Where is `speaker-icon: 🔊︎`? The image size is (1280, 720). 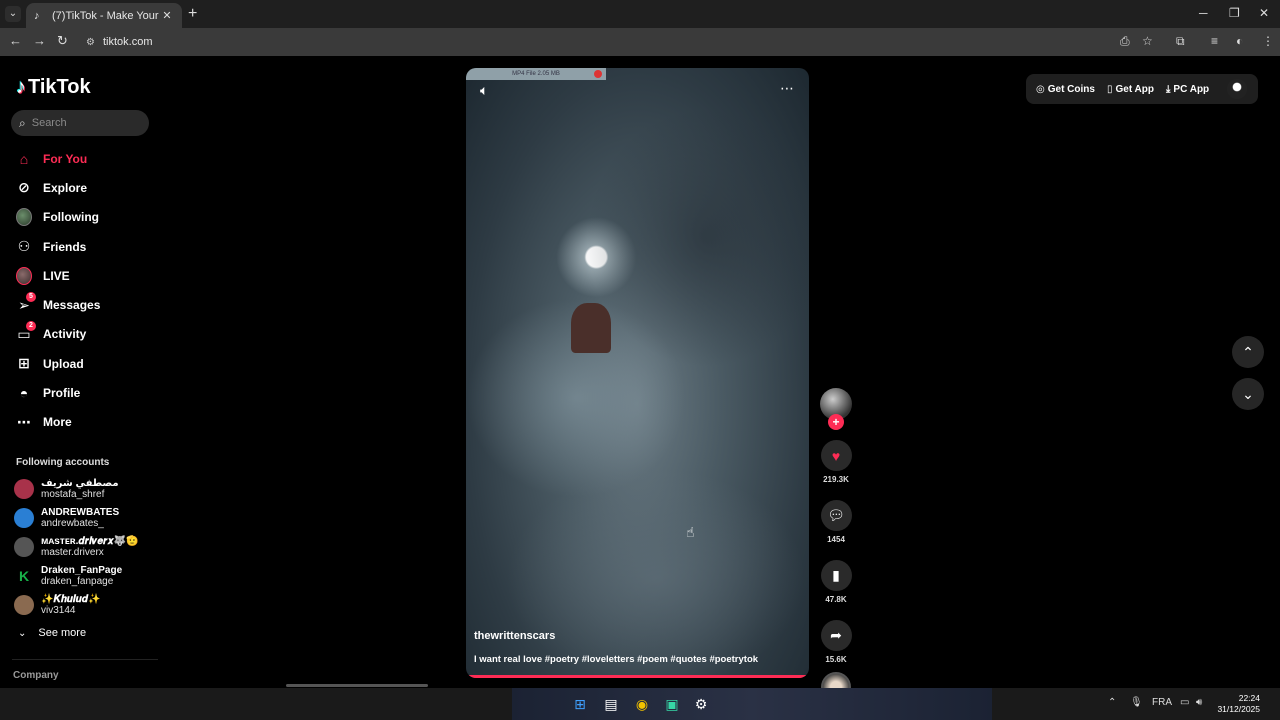 speaker-icon: 🔊︎ is located at coordinates (1199, 702).